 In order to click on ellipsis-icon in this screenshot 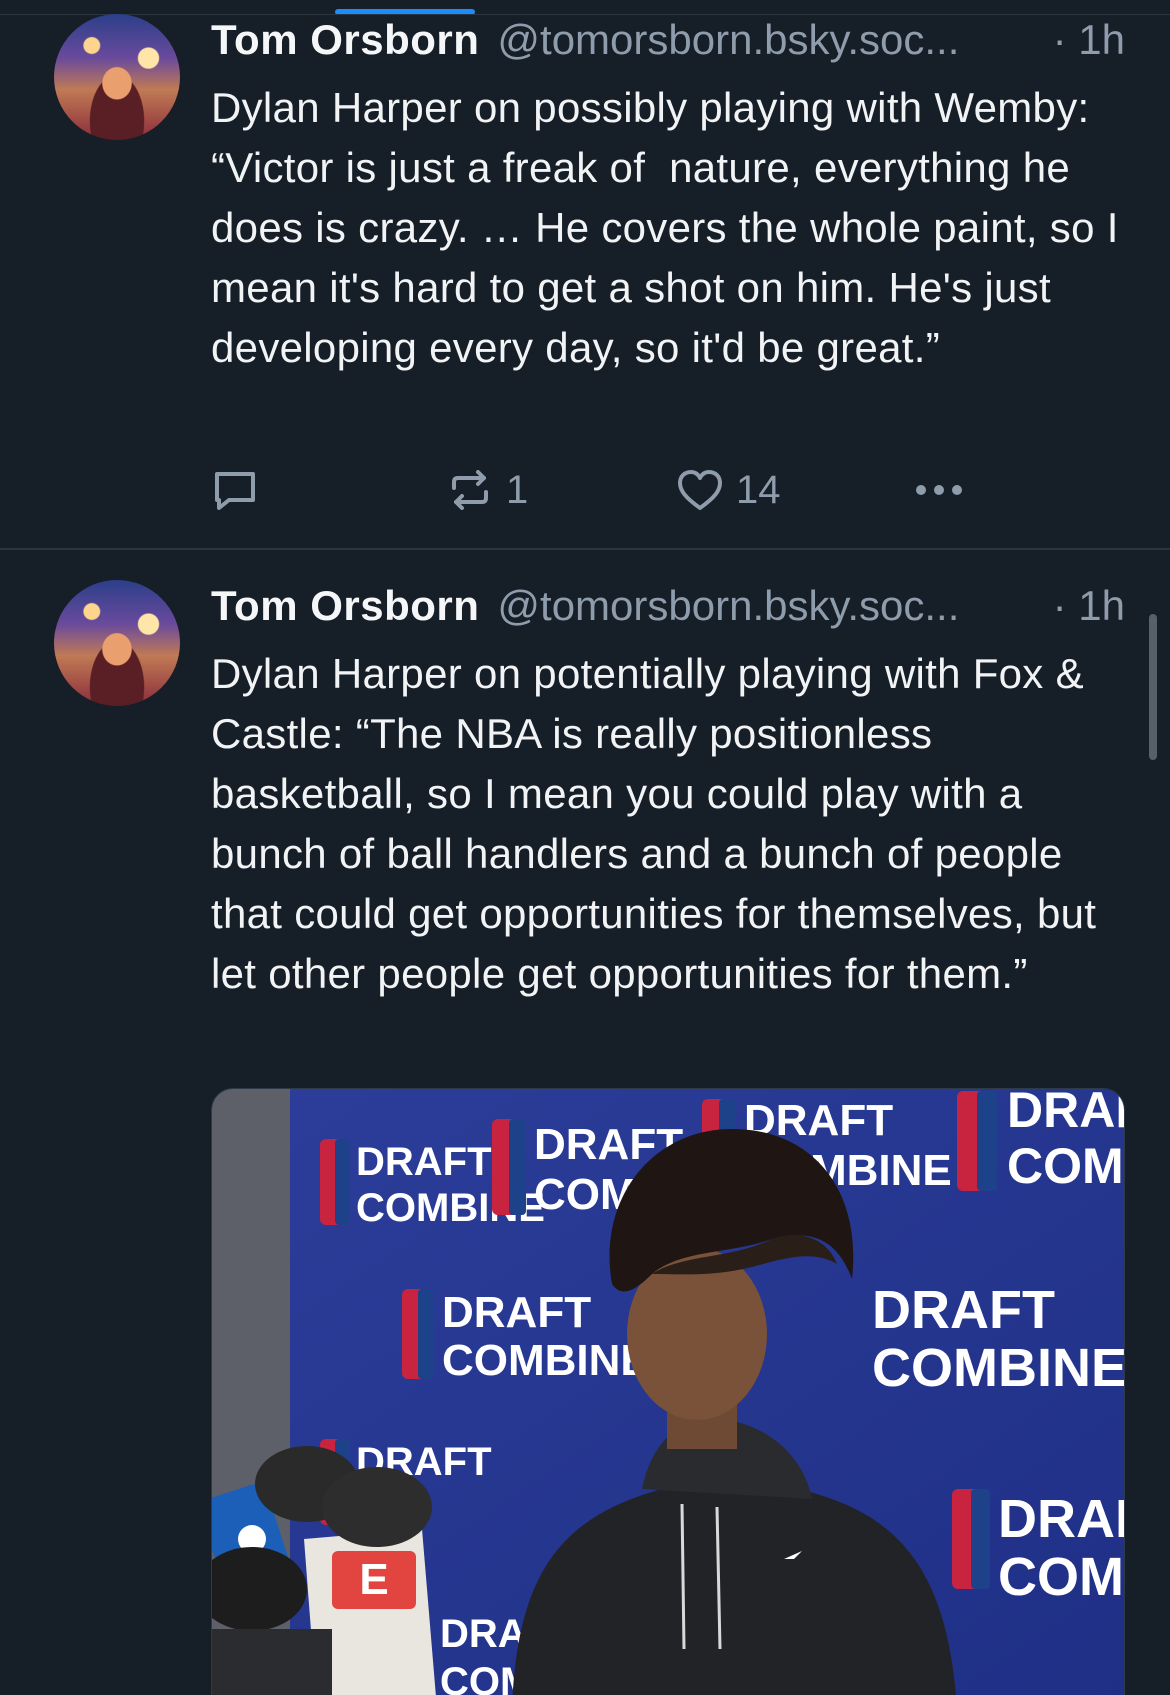, I will do `click(939, 490)`.